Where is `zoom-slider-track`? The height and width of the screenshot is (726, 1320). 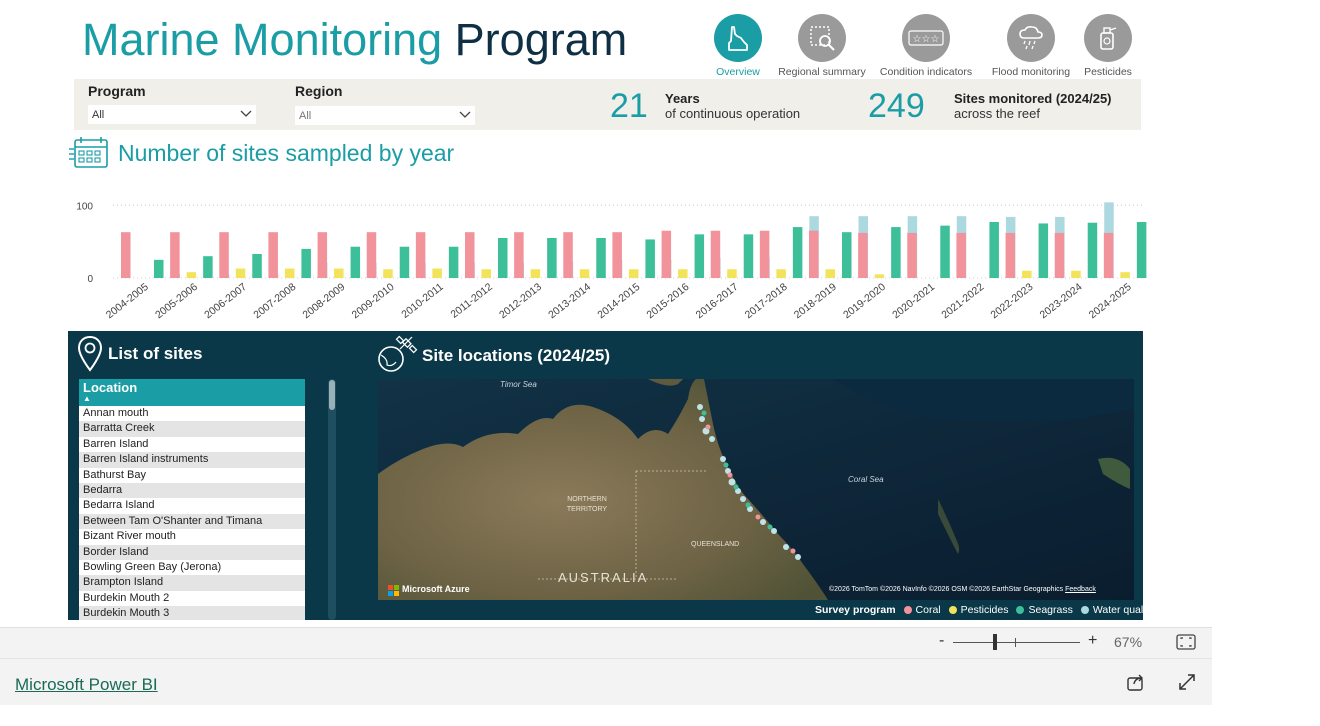
zoom-slider-track is located at coordinates (1016, 642).